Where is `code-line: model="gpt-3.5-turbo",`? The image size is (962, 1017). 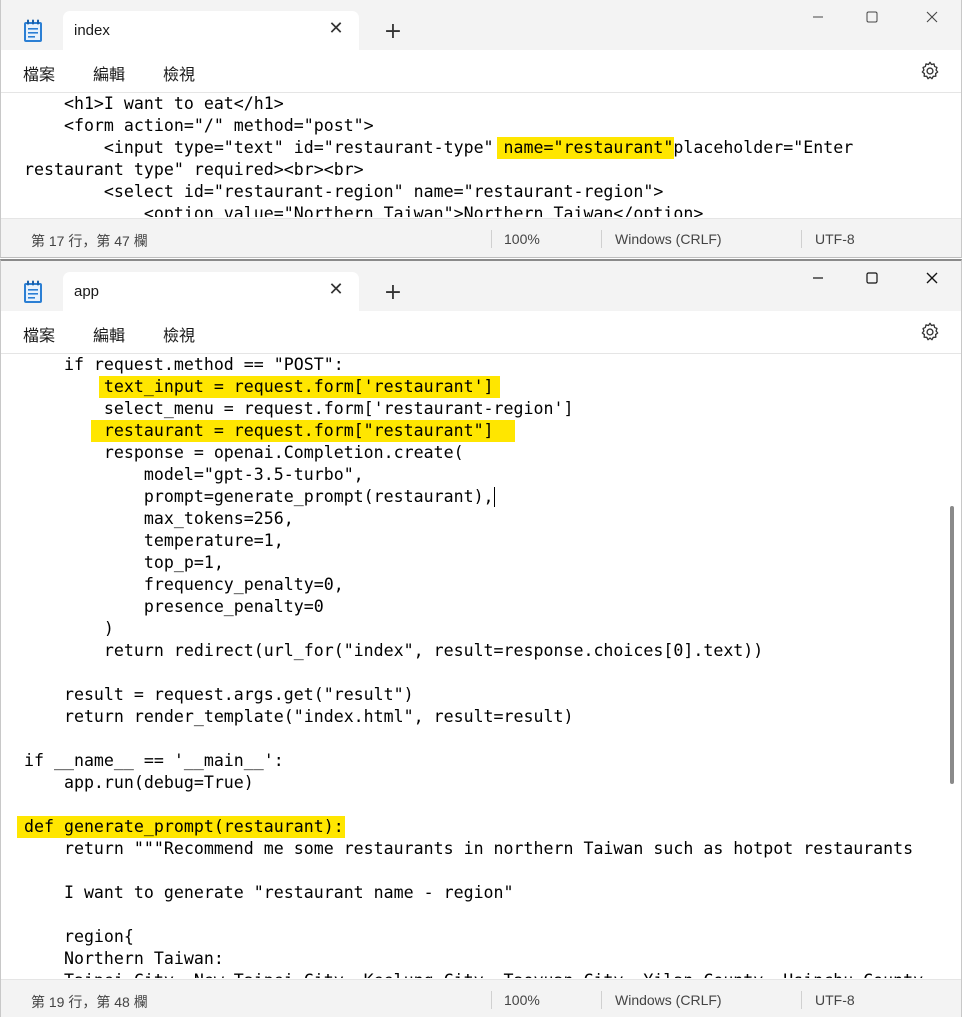
code-line: model="gpt-3.5-turbo", is located at coordinates (194, 474).